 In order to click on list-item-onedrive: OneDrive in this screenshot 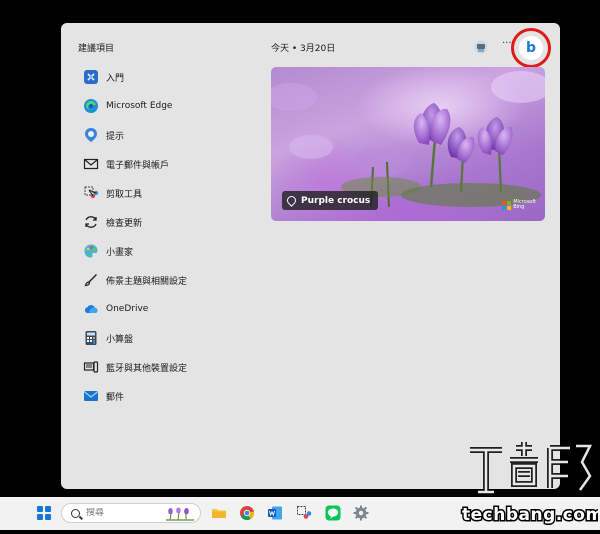, I will do `click(170, 309)`.